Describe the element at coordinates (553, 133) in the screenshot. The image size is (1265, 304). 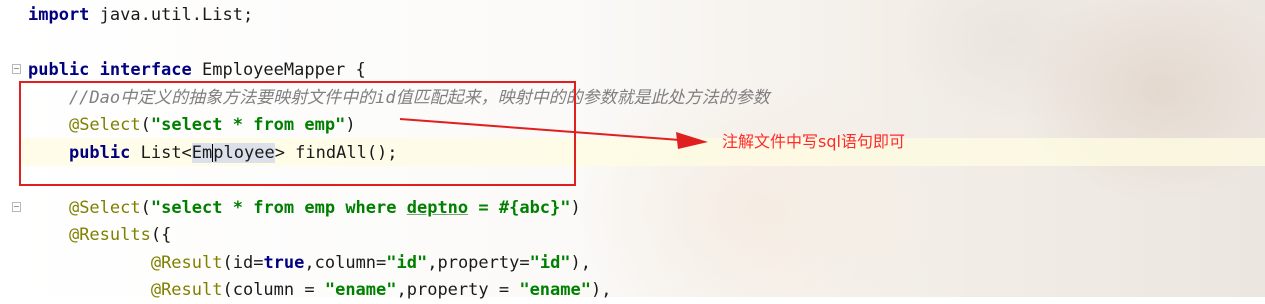
I see `callout-arrow` at that location.